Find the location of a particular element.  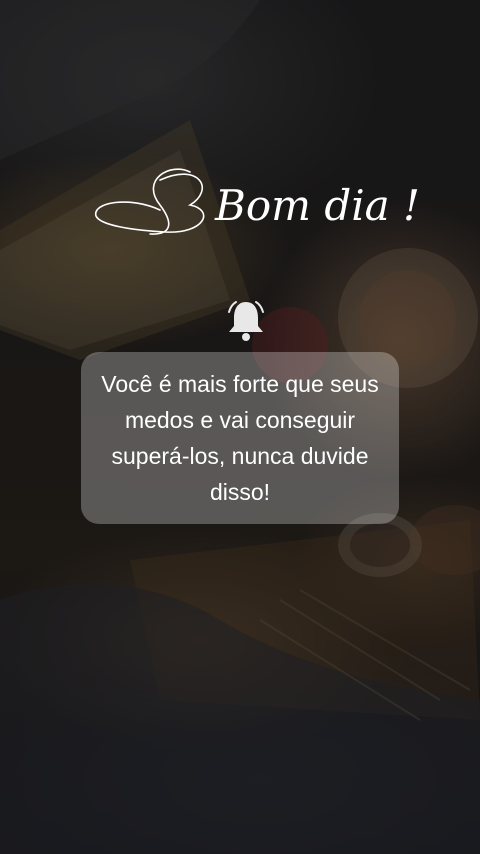

greeting-text: Bom dia ! is located at coordinates (317, 205).